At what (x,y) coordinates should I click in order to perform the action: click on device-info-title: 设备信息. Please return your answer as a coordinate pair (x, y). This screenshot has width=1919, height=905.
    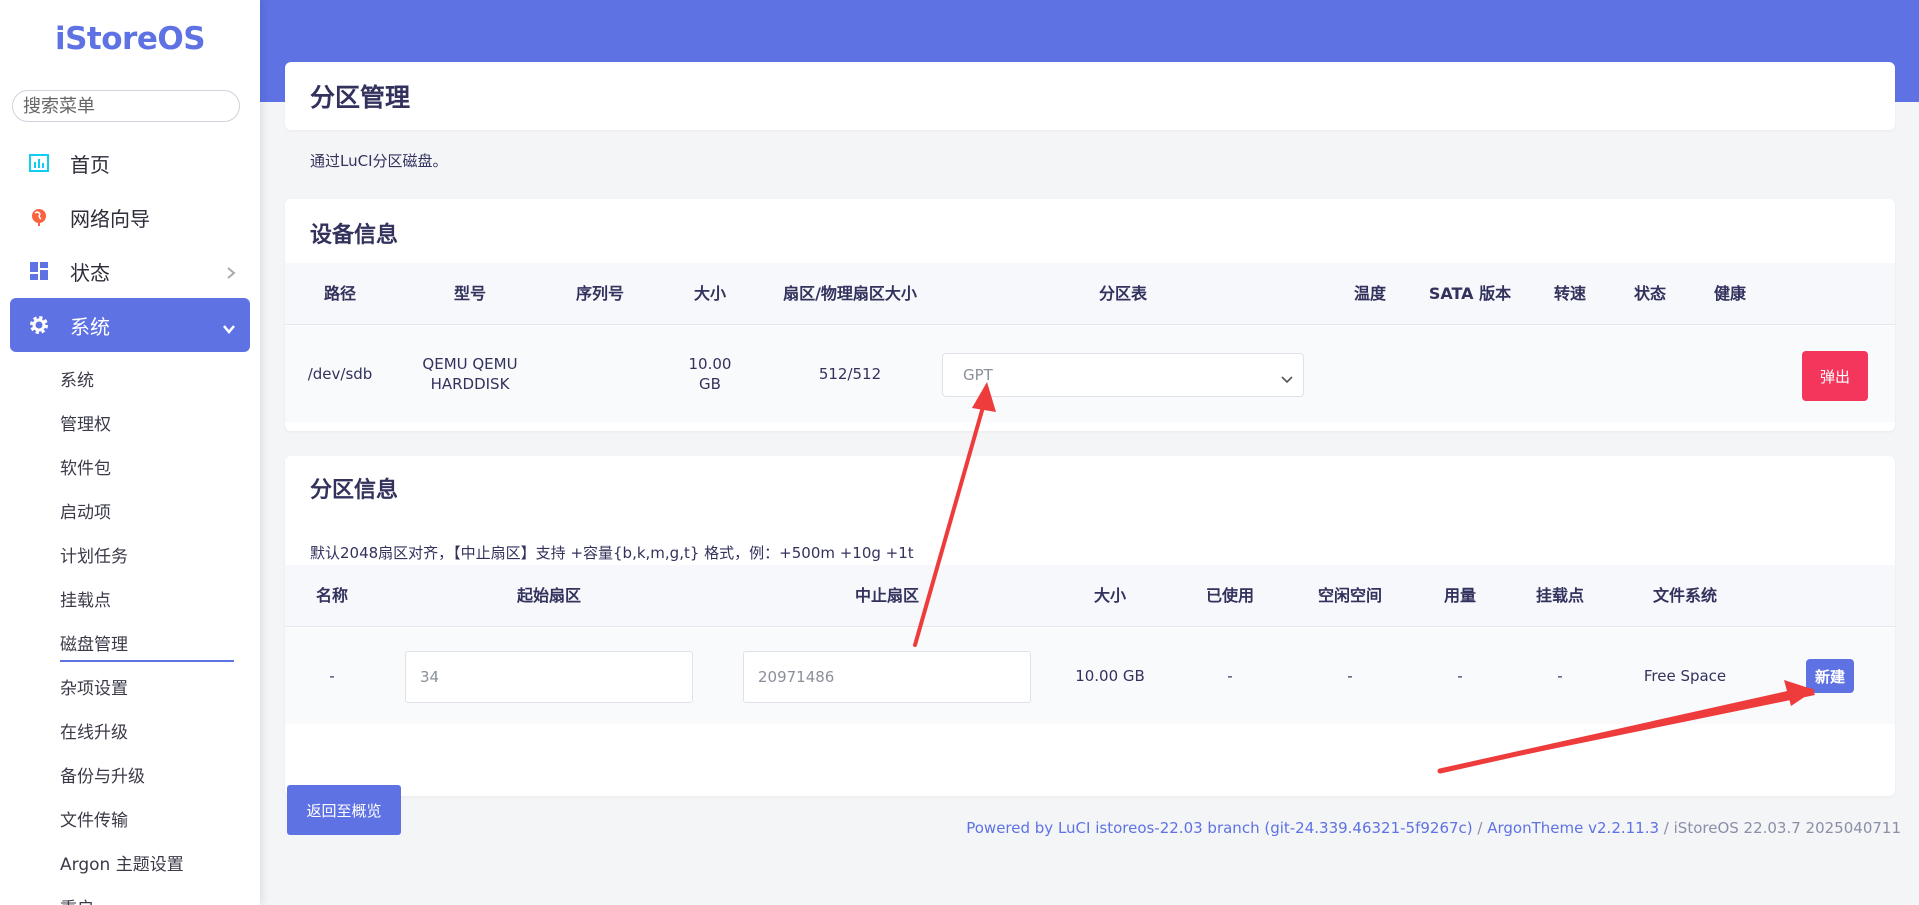
    Looking at the image, I should click on (354, 235).